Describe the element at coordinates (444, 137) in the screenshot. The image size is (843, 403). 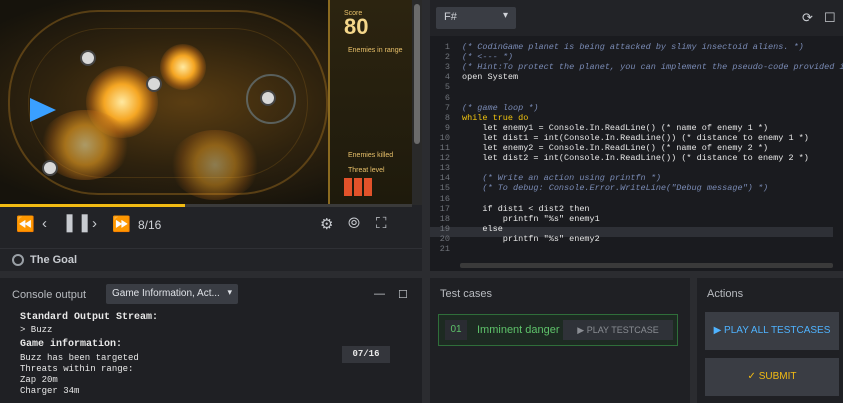
I see `line-number: 10` at that location.